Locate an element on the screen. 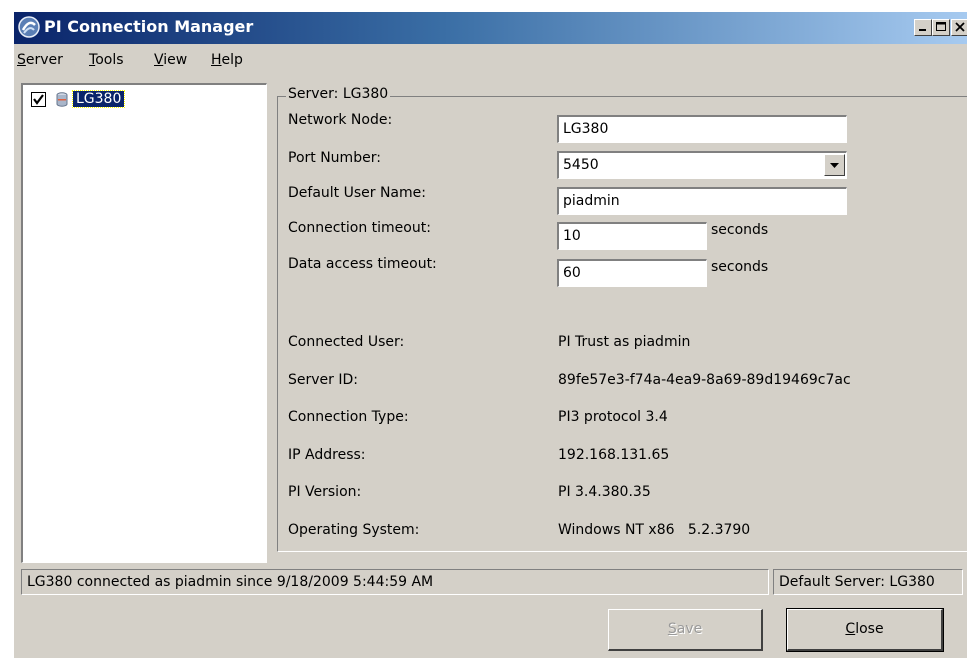 This screenshot has height=658, width=967. minimize-button is located at coordinates (923, 27).